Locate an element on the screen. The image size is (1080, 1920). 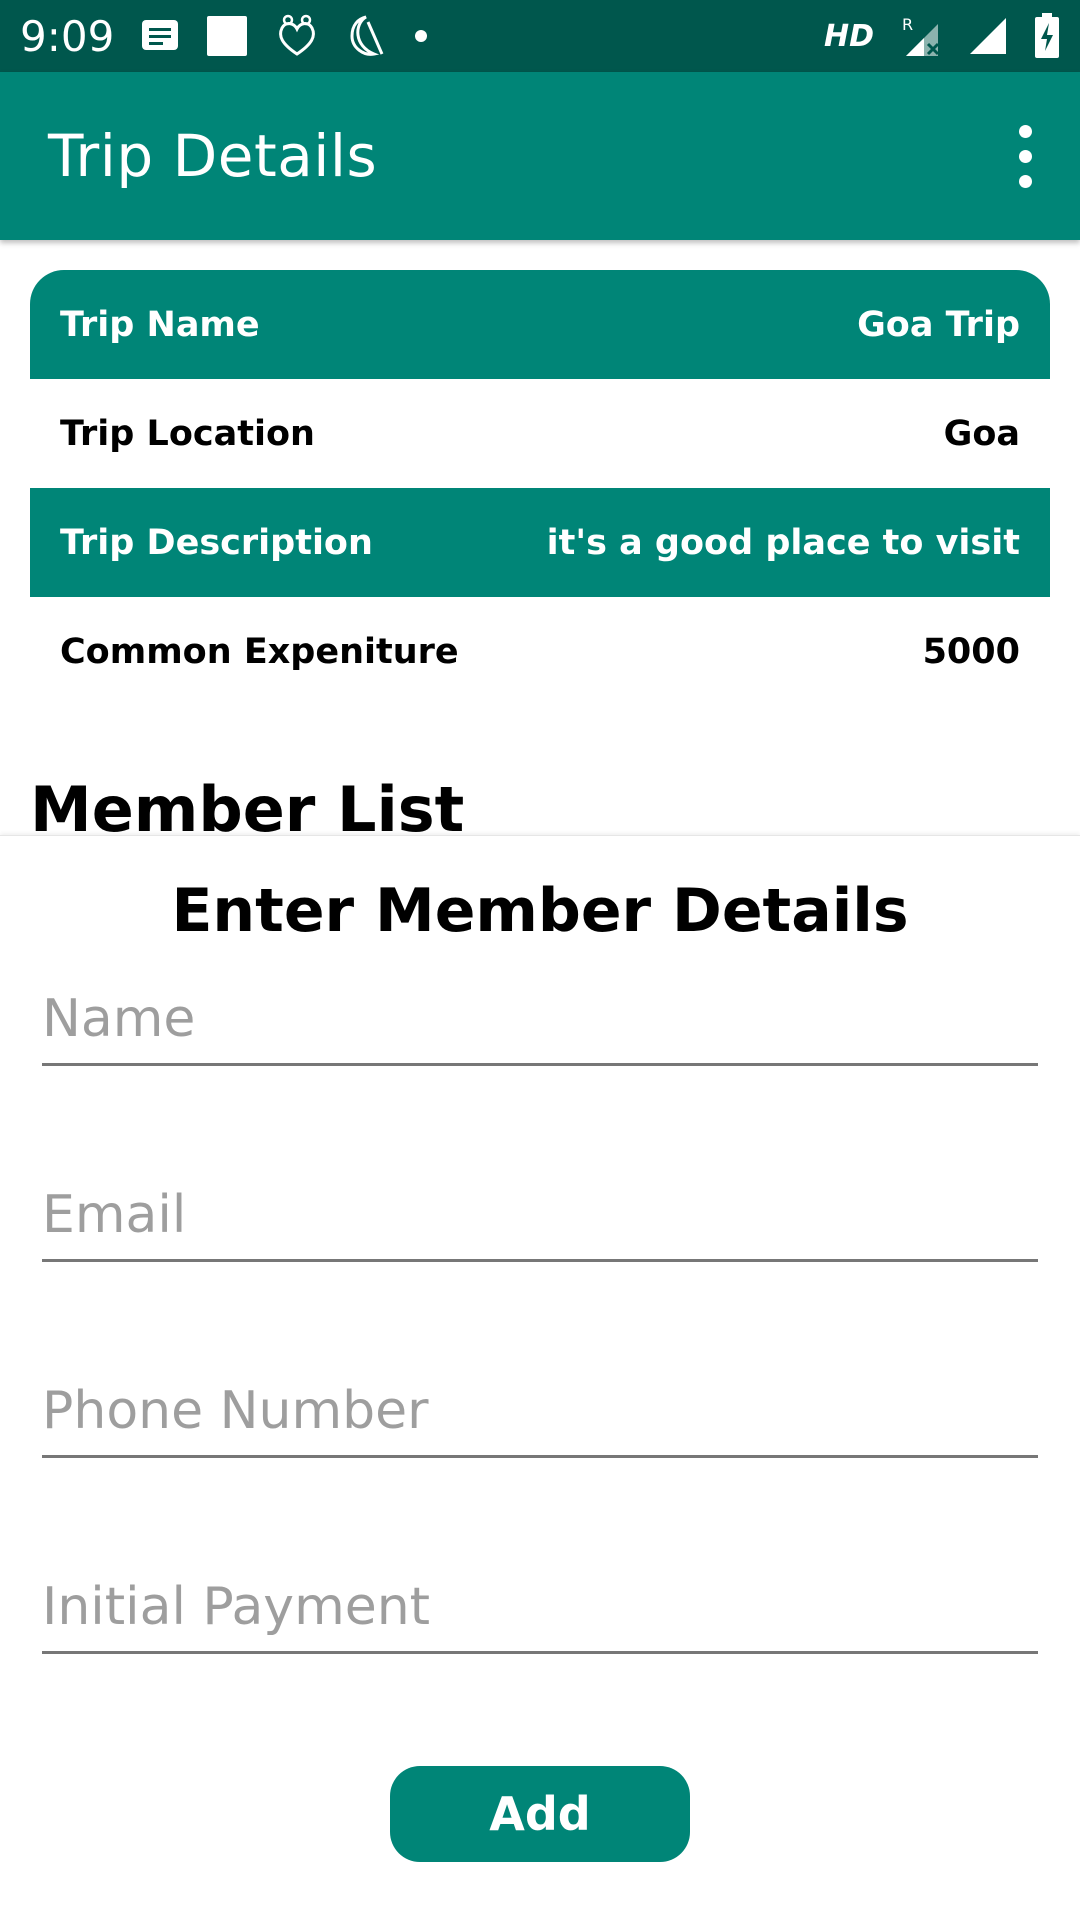
trip-description-label: Trip Description is located at coordinates (216, 542).